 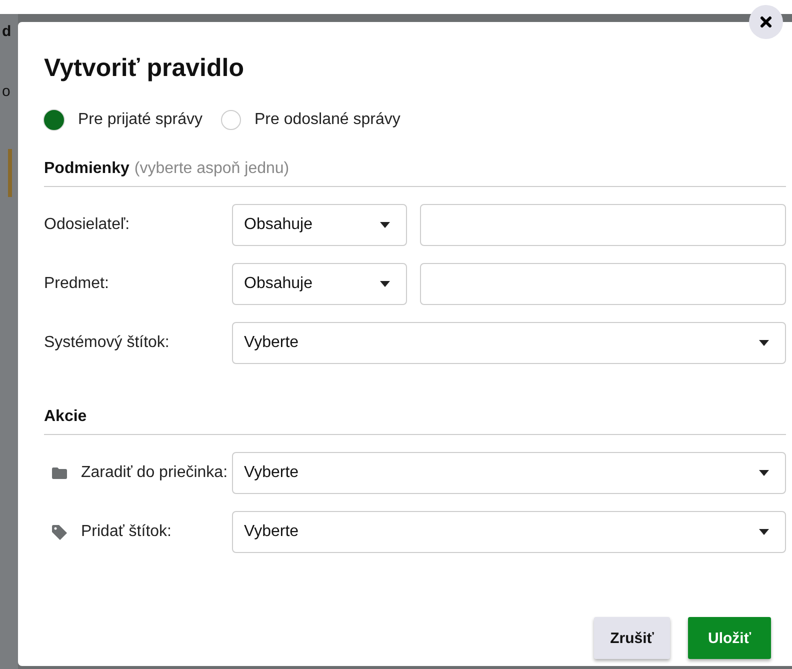 What do you see at coordinates (144, 68) in the screenshot?
I see `dialog-title: Vytvoriť pravidlo` at bounding box center [144, 68].